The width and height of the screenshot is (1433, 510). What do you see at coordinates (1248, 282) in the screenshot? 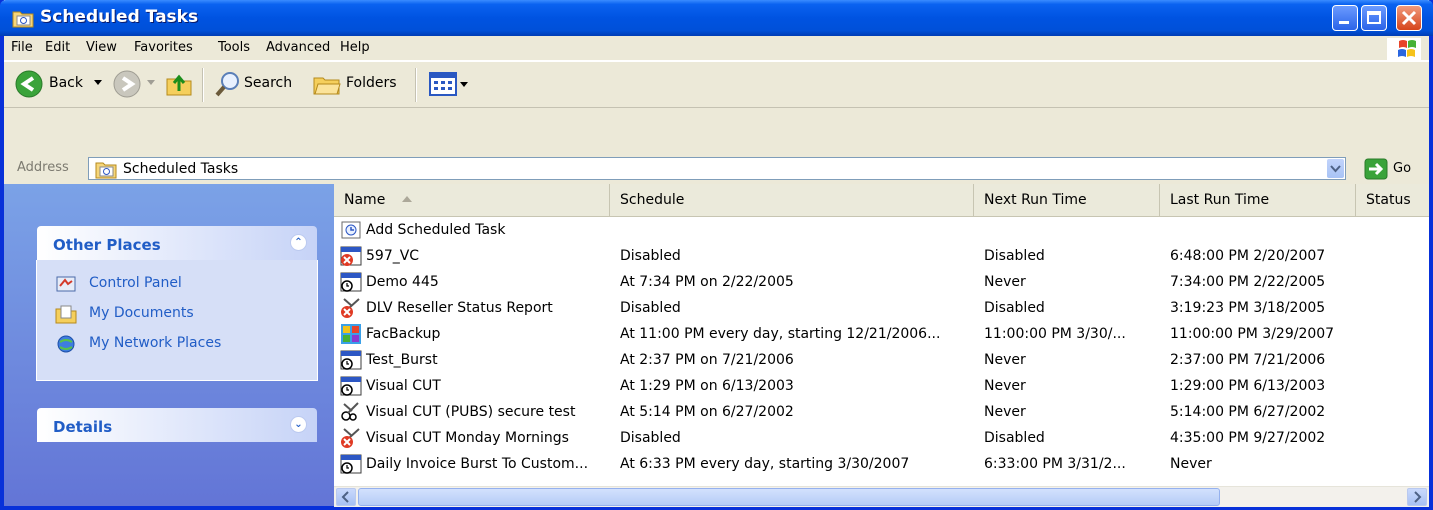
I see `cell-last-run-time: 7:34:00 PM 2/22/2005` at bounding box center [1248, 282].